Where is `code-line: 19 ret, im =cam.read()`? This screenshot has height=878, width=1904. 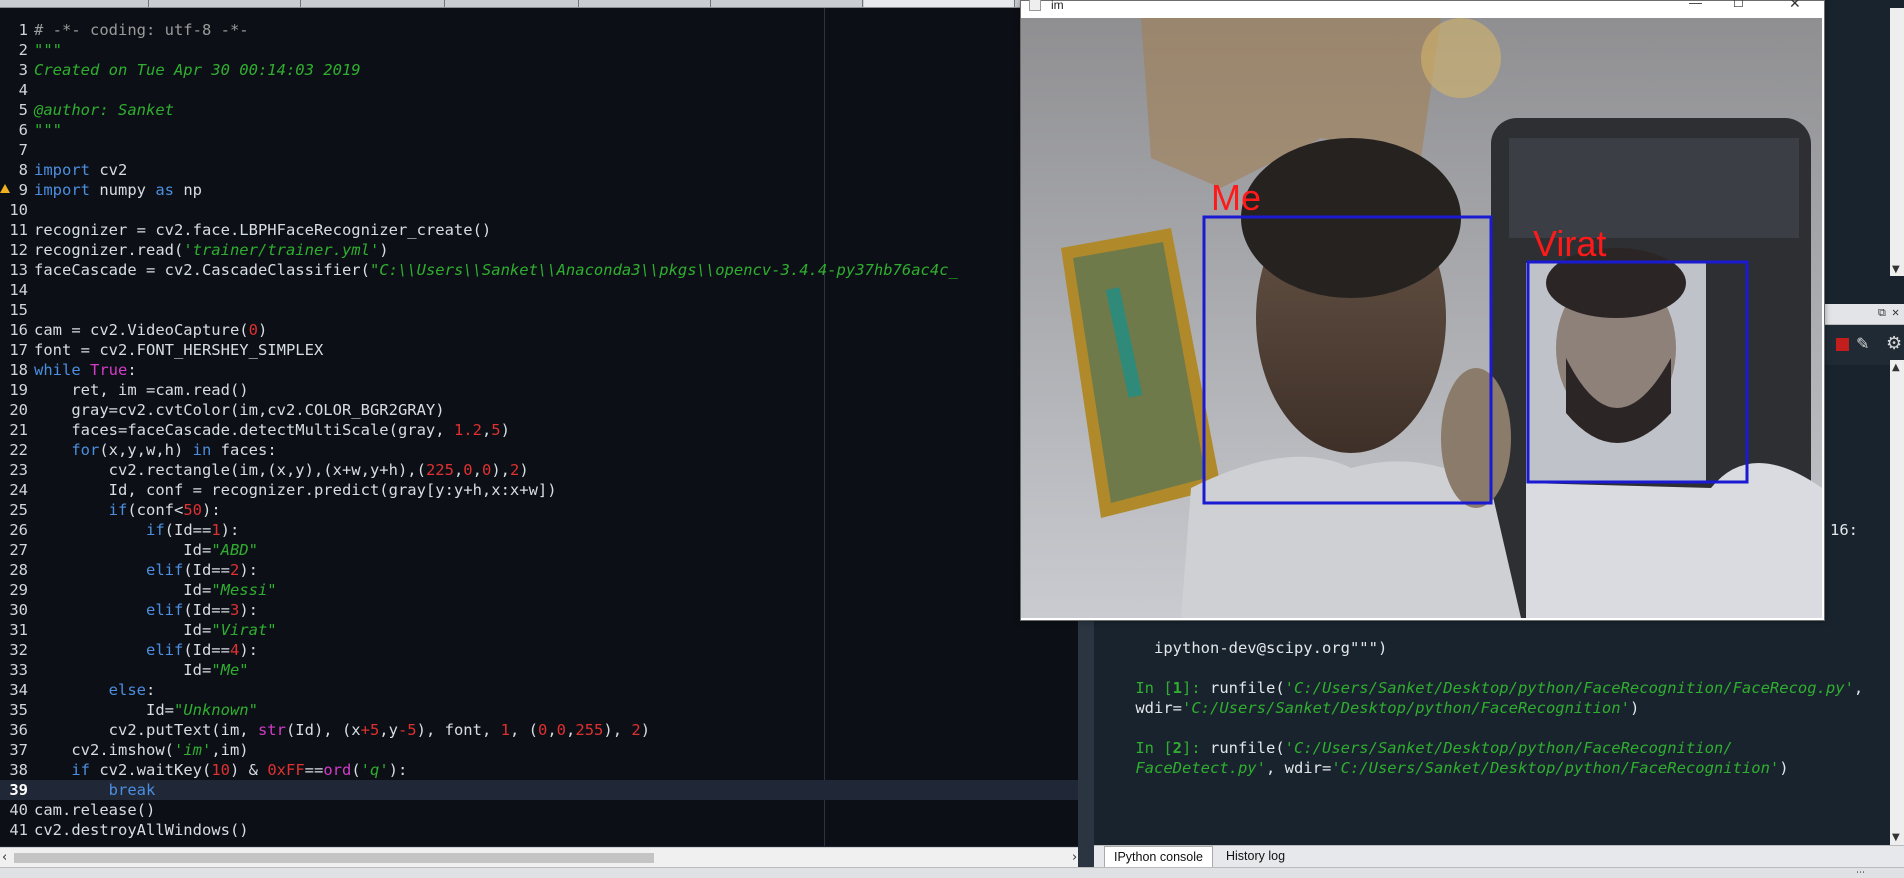 code-line: 19 ret, im =cam.read() is located at coordinates (539, 390).